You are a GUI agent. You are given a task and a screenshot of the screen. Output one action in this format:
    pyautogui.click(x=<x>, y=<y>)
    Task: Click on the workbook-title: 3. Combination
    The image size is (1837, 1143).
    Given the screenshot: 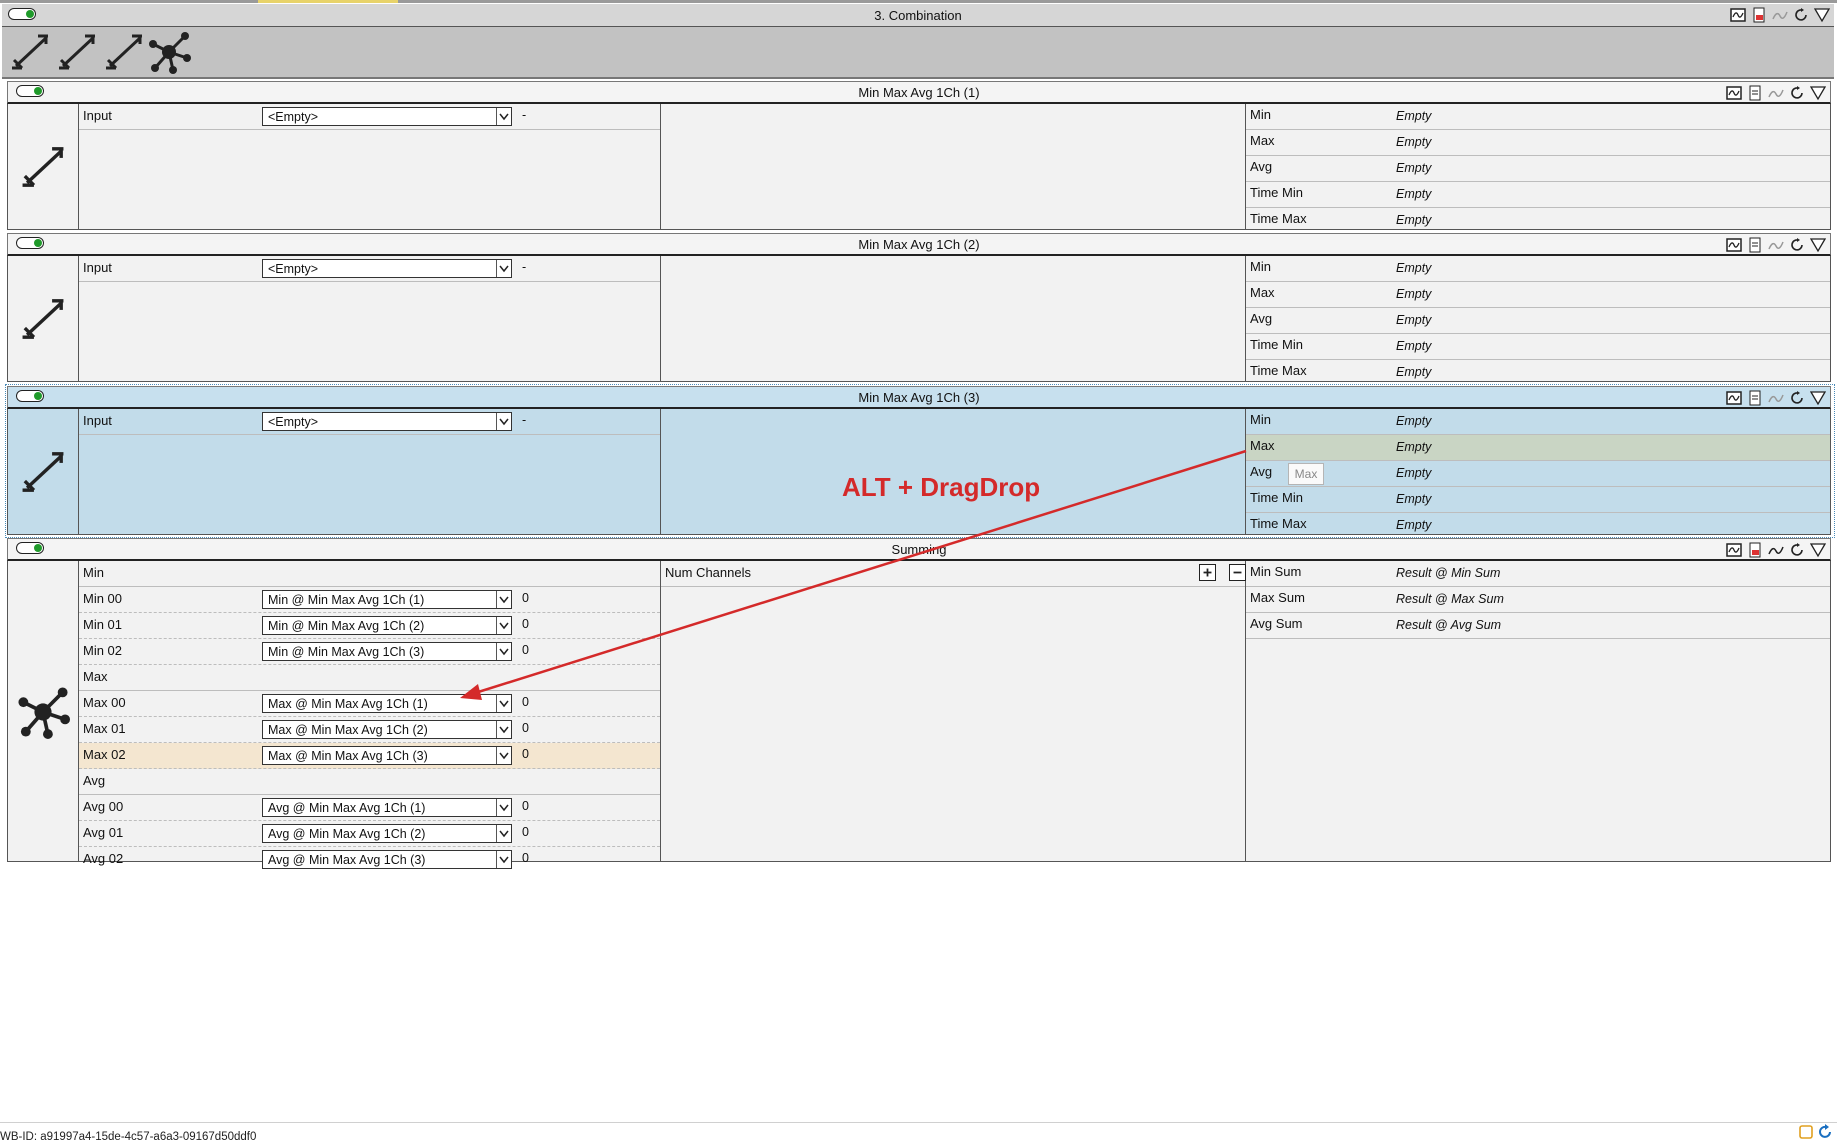 What is the action you would take?
    pyautogui.click(x=918, y=15)
    